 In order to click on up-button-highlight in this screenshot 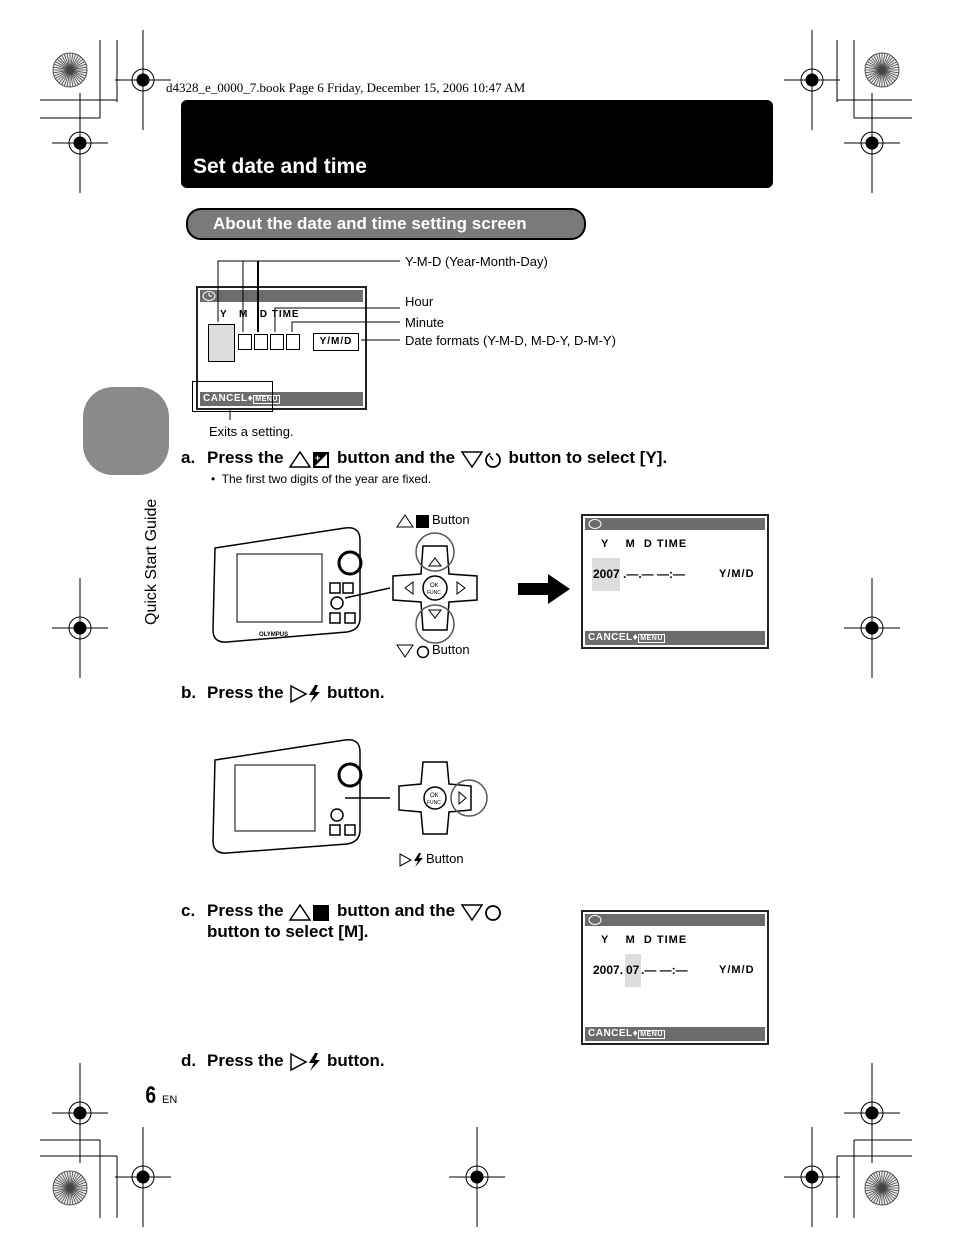, I will do `click(435, 552)`.